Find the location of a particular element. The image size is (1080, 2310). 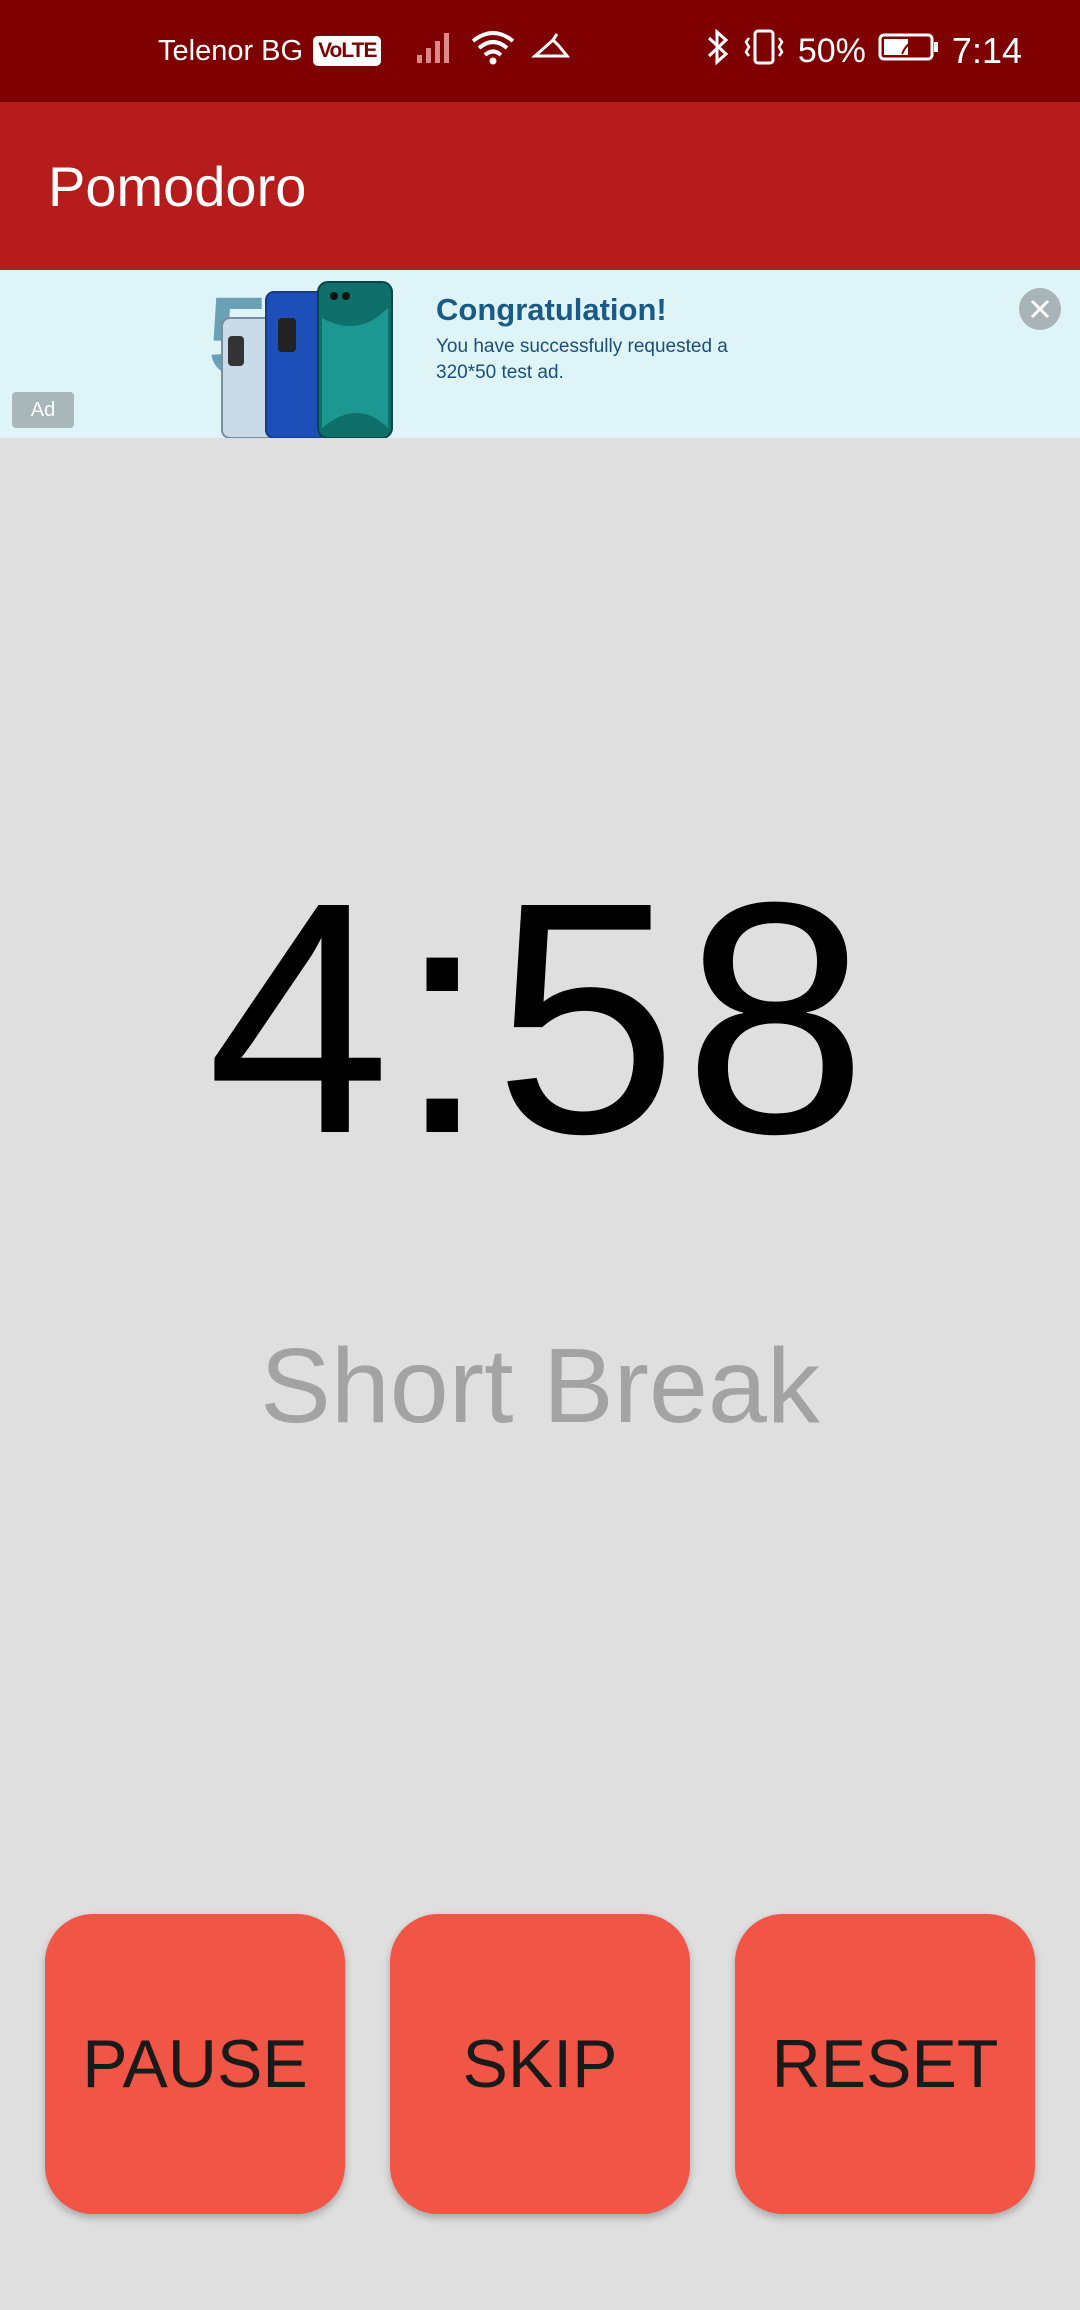

status-bar-left: Telenor BG VoLTE is located at coordinates (364, 51).